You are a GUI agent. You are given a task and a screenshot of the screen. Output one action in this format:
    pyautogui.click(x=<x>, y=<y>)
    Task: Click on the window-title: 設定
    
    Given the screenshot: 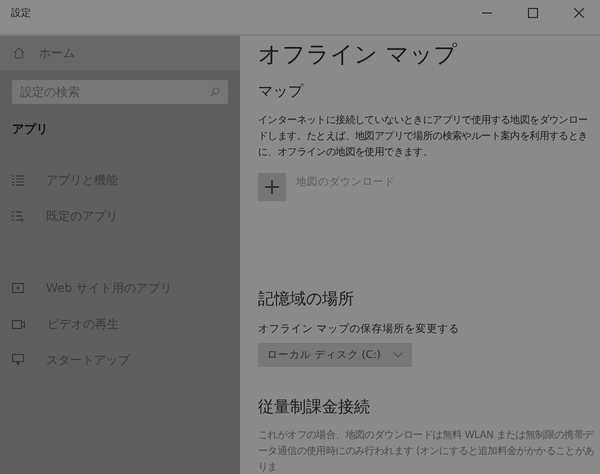 What is the action you would take?
    pyautogui.click(x=21, y=13)
    